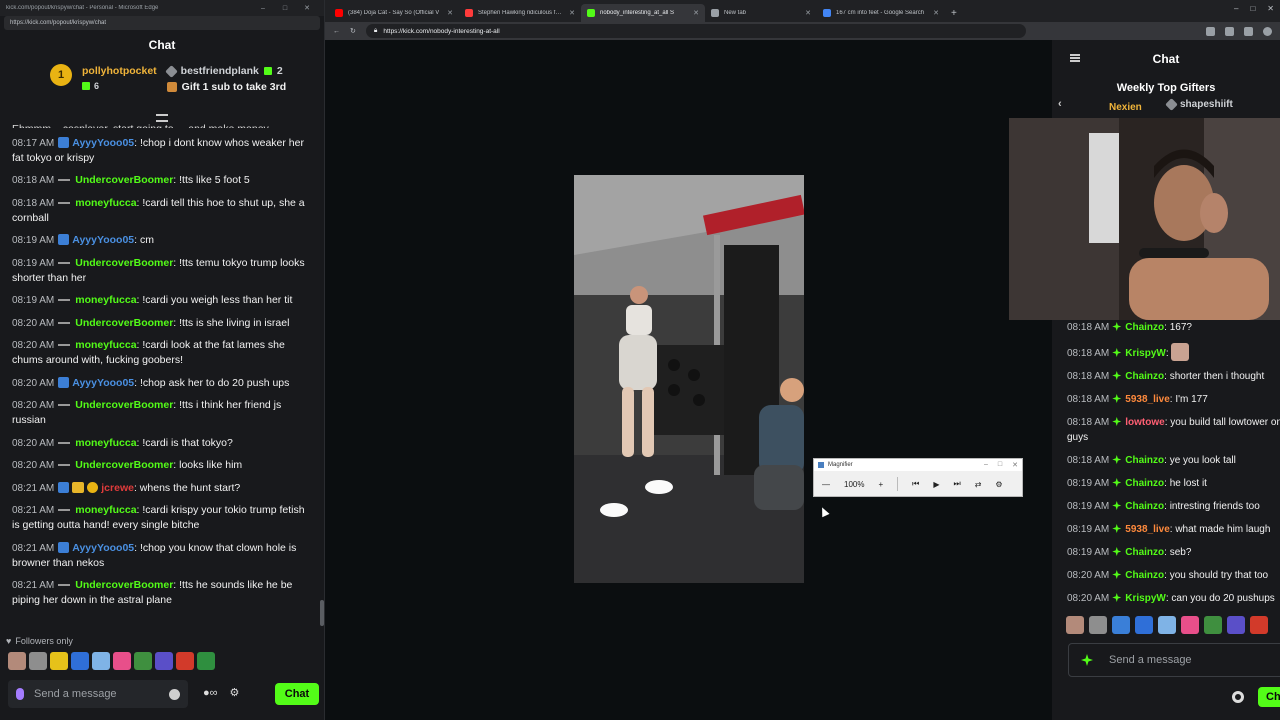 The image size is (1280, 720). Describe the element at coordinates (1238, 697) in the screenshot. I see `settings-icon` at that location.